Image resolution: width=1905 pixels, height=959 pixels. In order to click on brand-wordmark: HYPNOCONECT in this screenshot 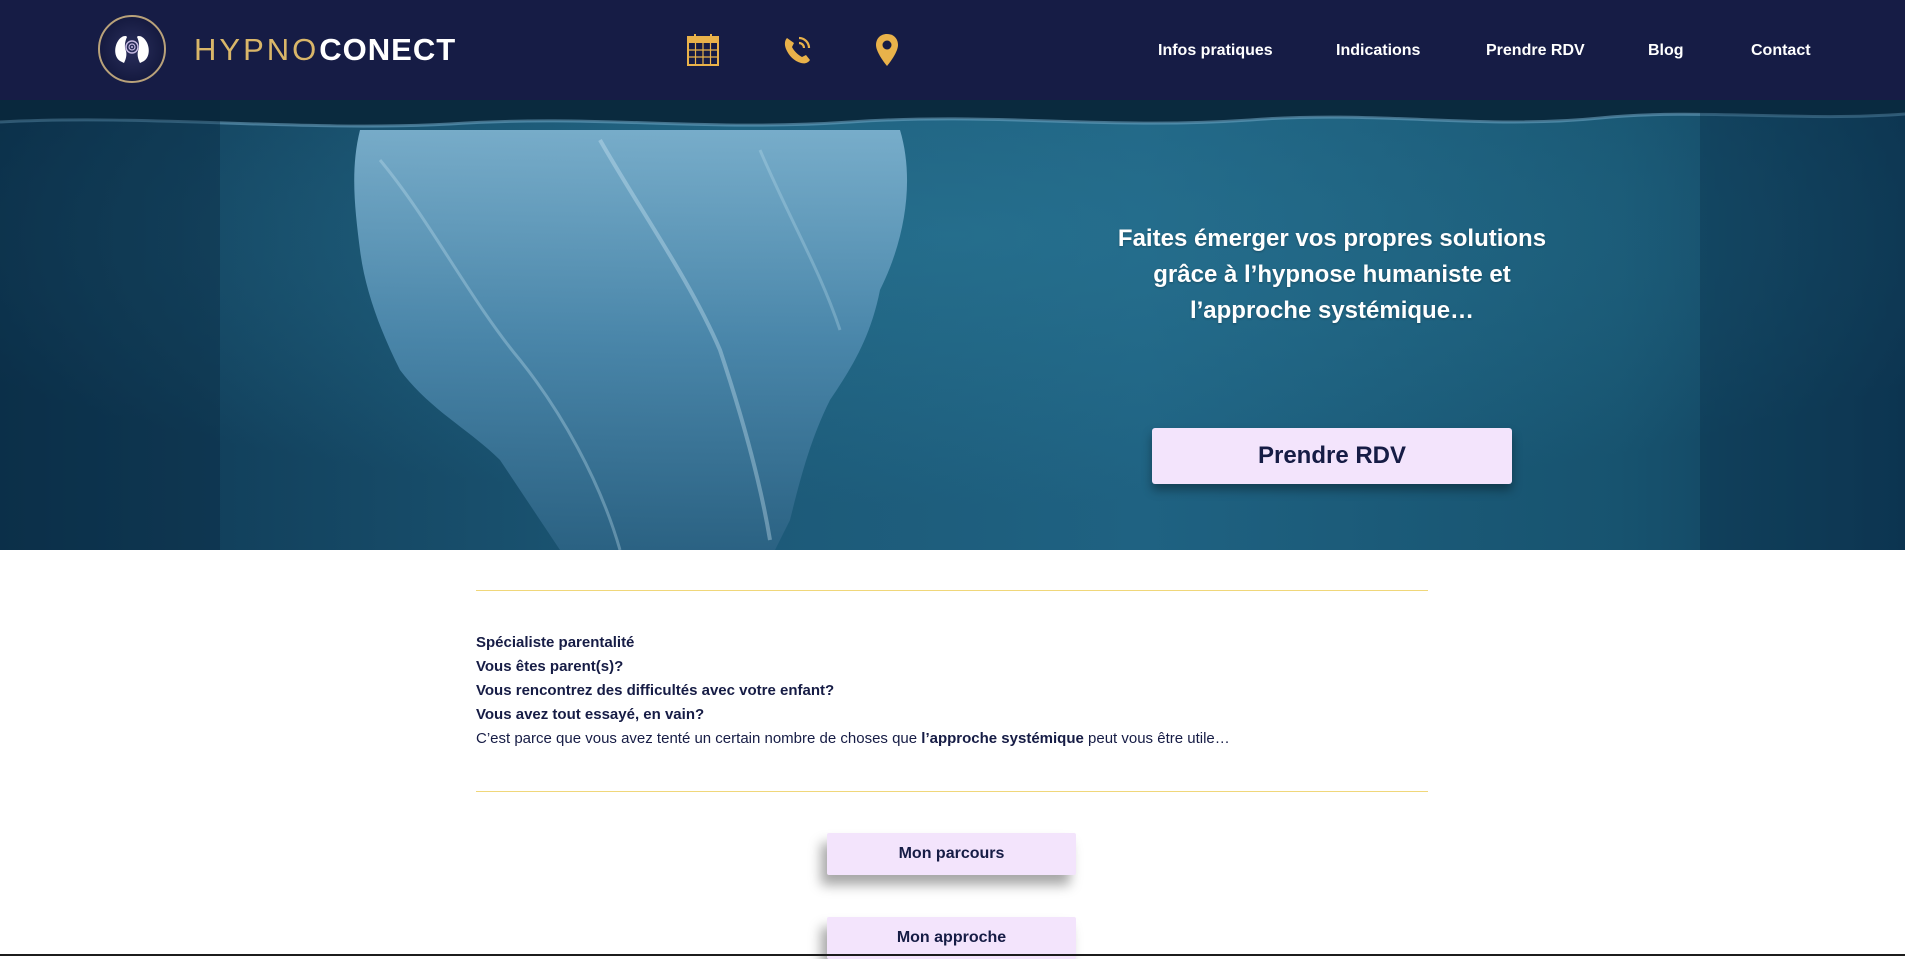, I will do `click(325, 50)`.